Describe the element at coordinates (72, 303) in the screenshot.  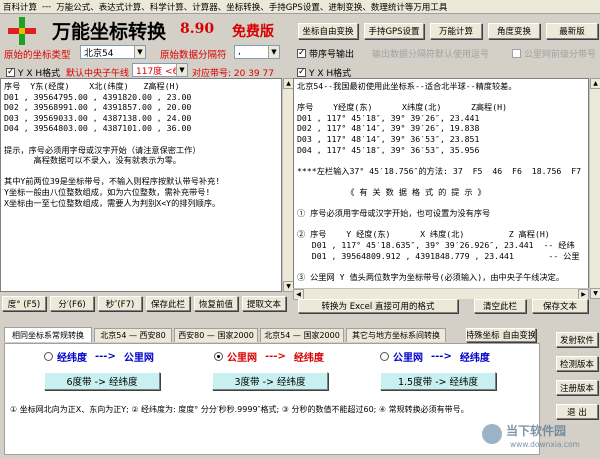
I see `minute-f6-button: 分′(F6)` at that location.